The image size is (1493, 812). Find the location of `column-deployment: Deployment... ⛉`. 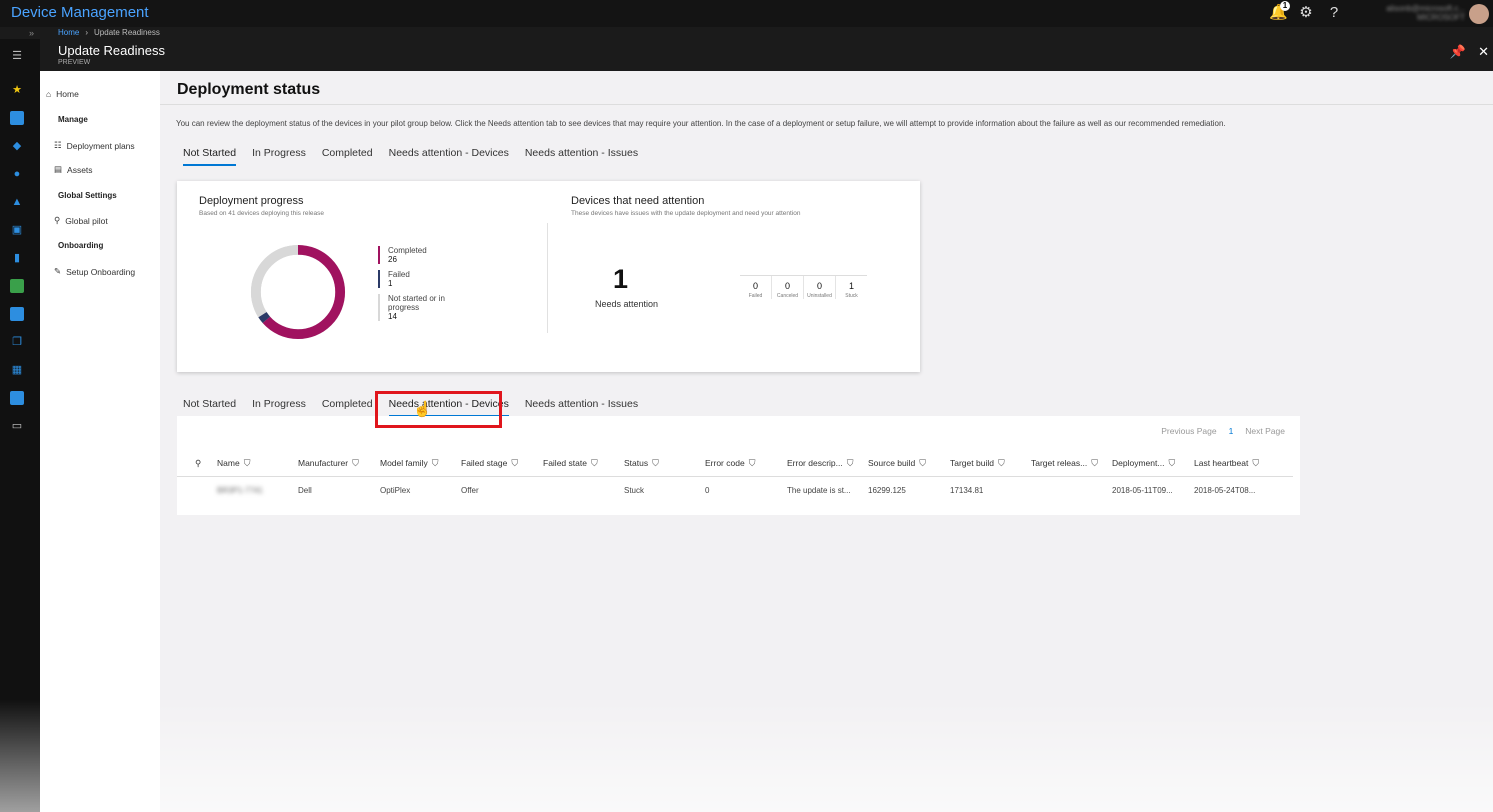

column-deployment: Deployment... ⛉ is located at coordinates (1143, 463).